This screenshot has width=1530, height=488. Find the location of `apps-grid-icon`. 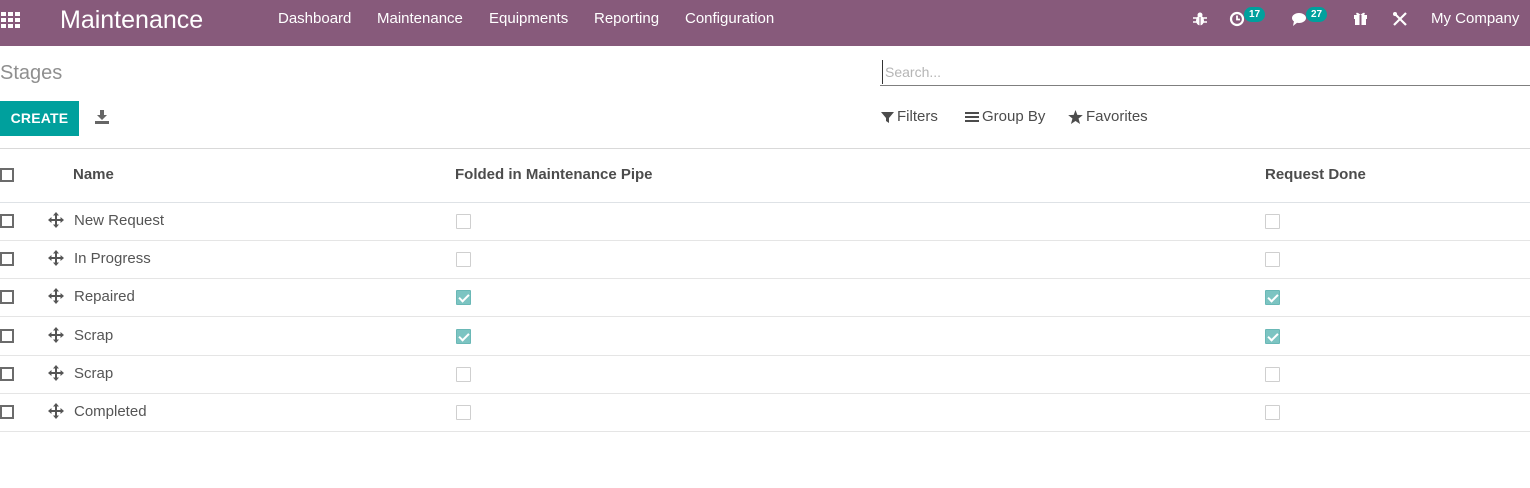

apps-grid-icon is located at coordinates (11, 20).